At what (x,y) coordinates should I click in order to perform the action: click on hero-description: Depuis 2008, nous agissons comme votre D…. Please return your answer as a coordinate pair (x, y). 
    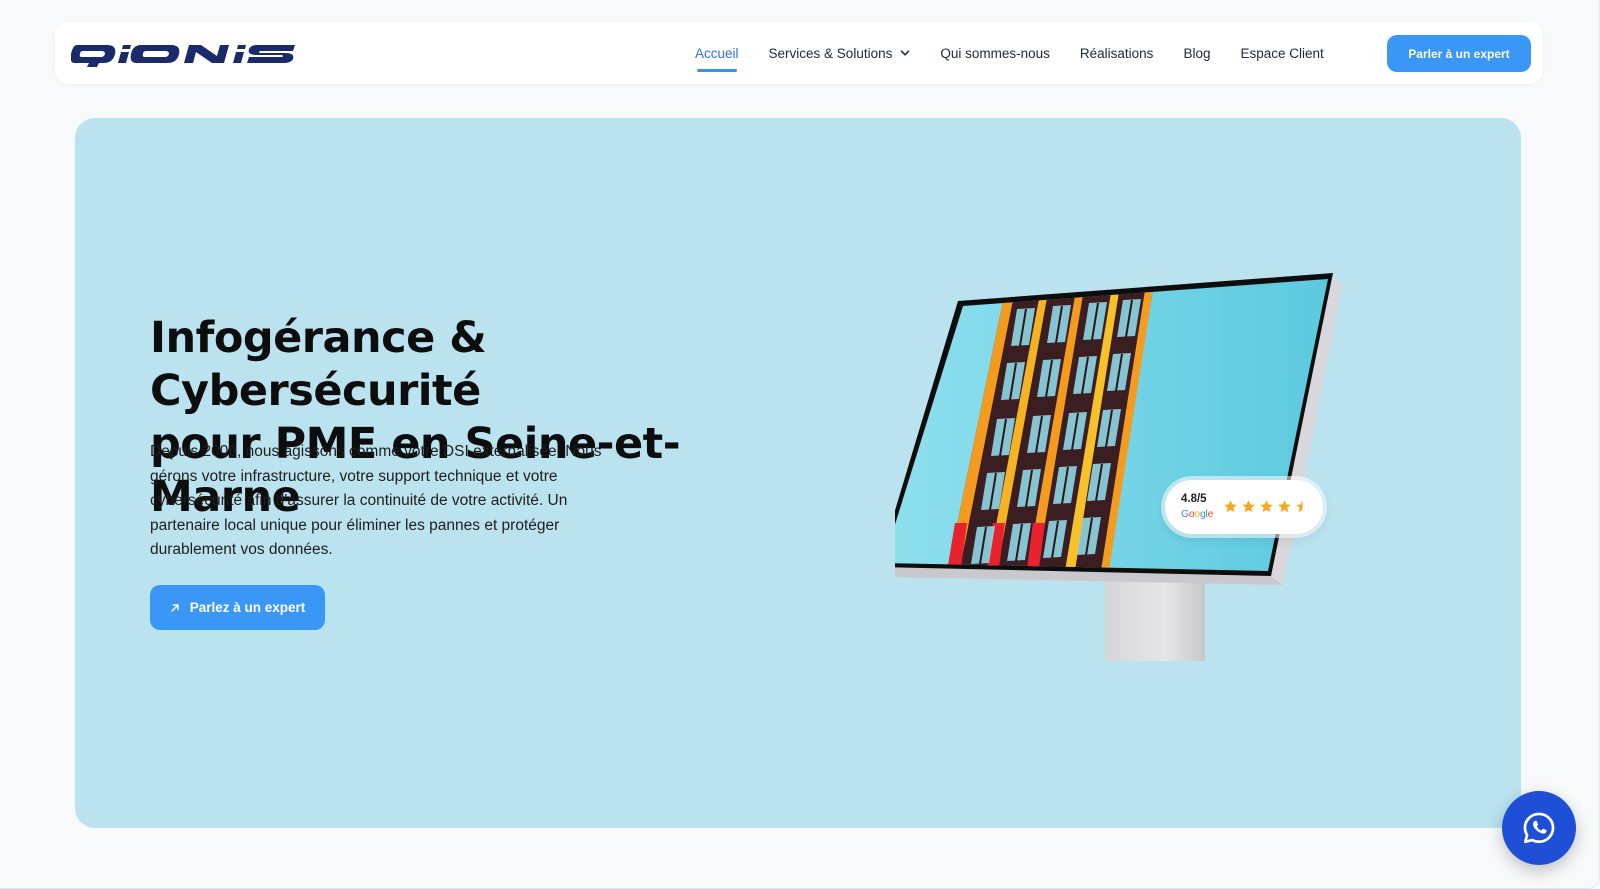
    Looking at the image, I should click on (376, 500).